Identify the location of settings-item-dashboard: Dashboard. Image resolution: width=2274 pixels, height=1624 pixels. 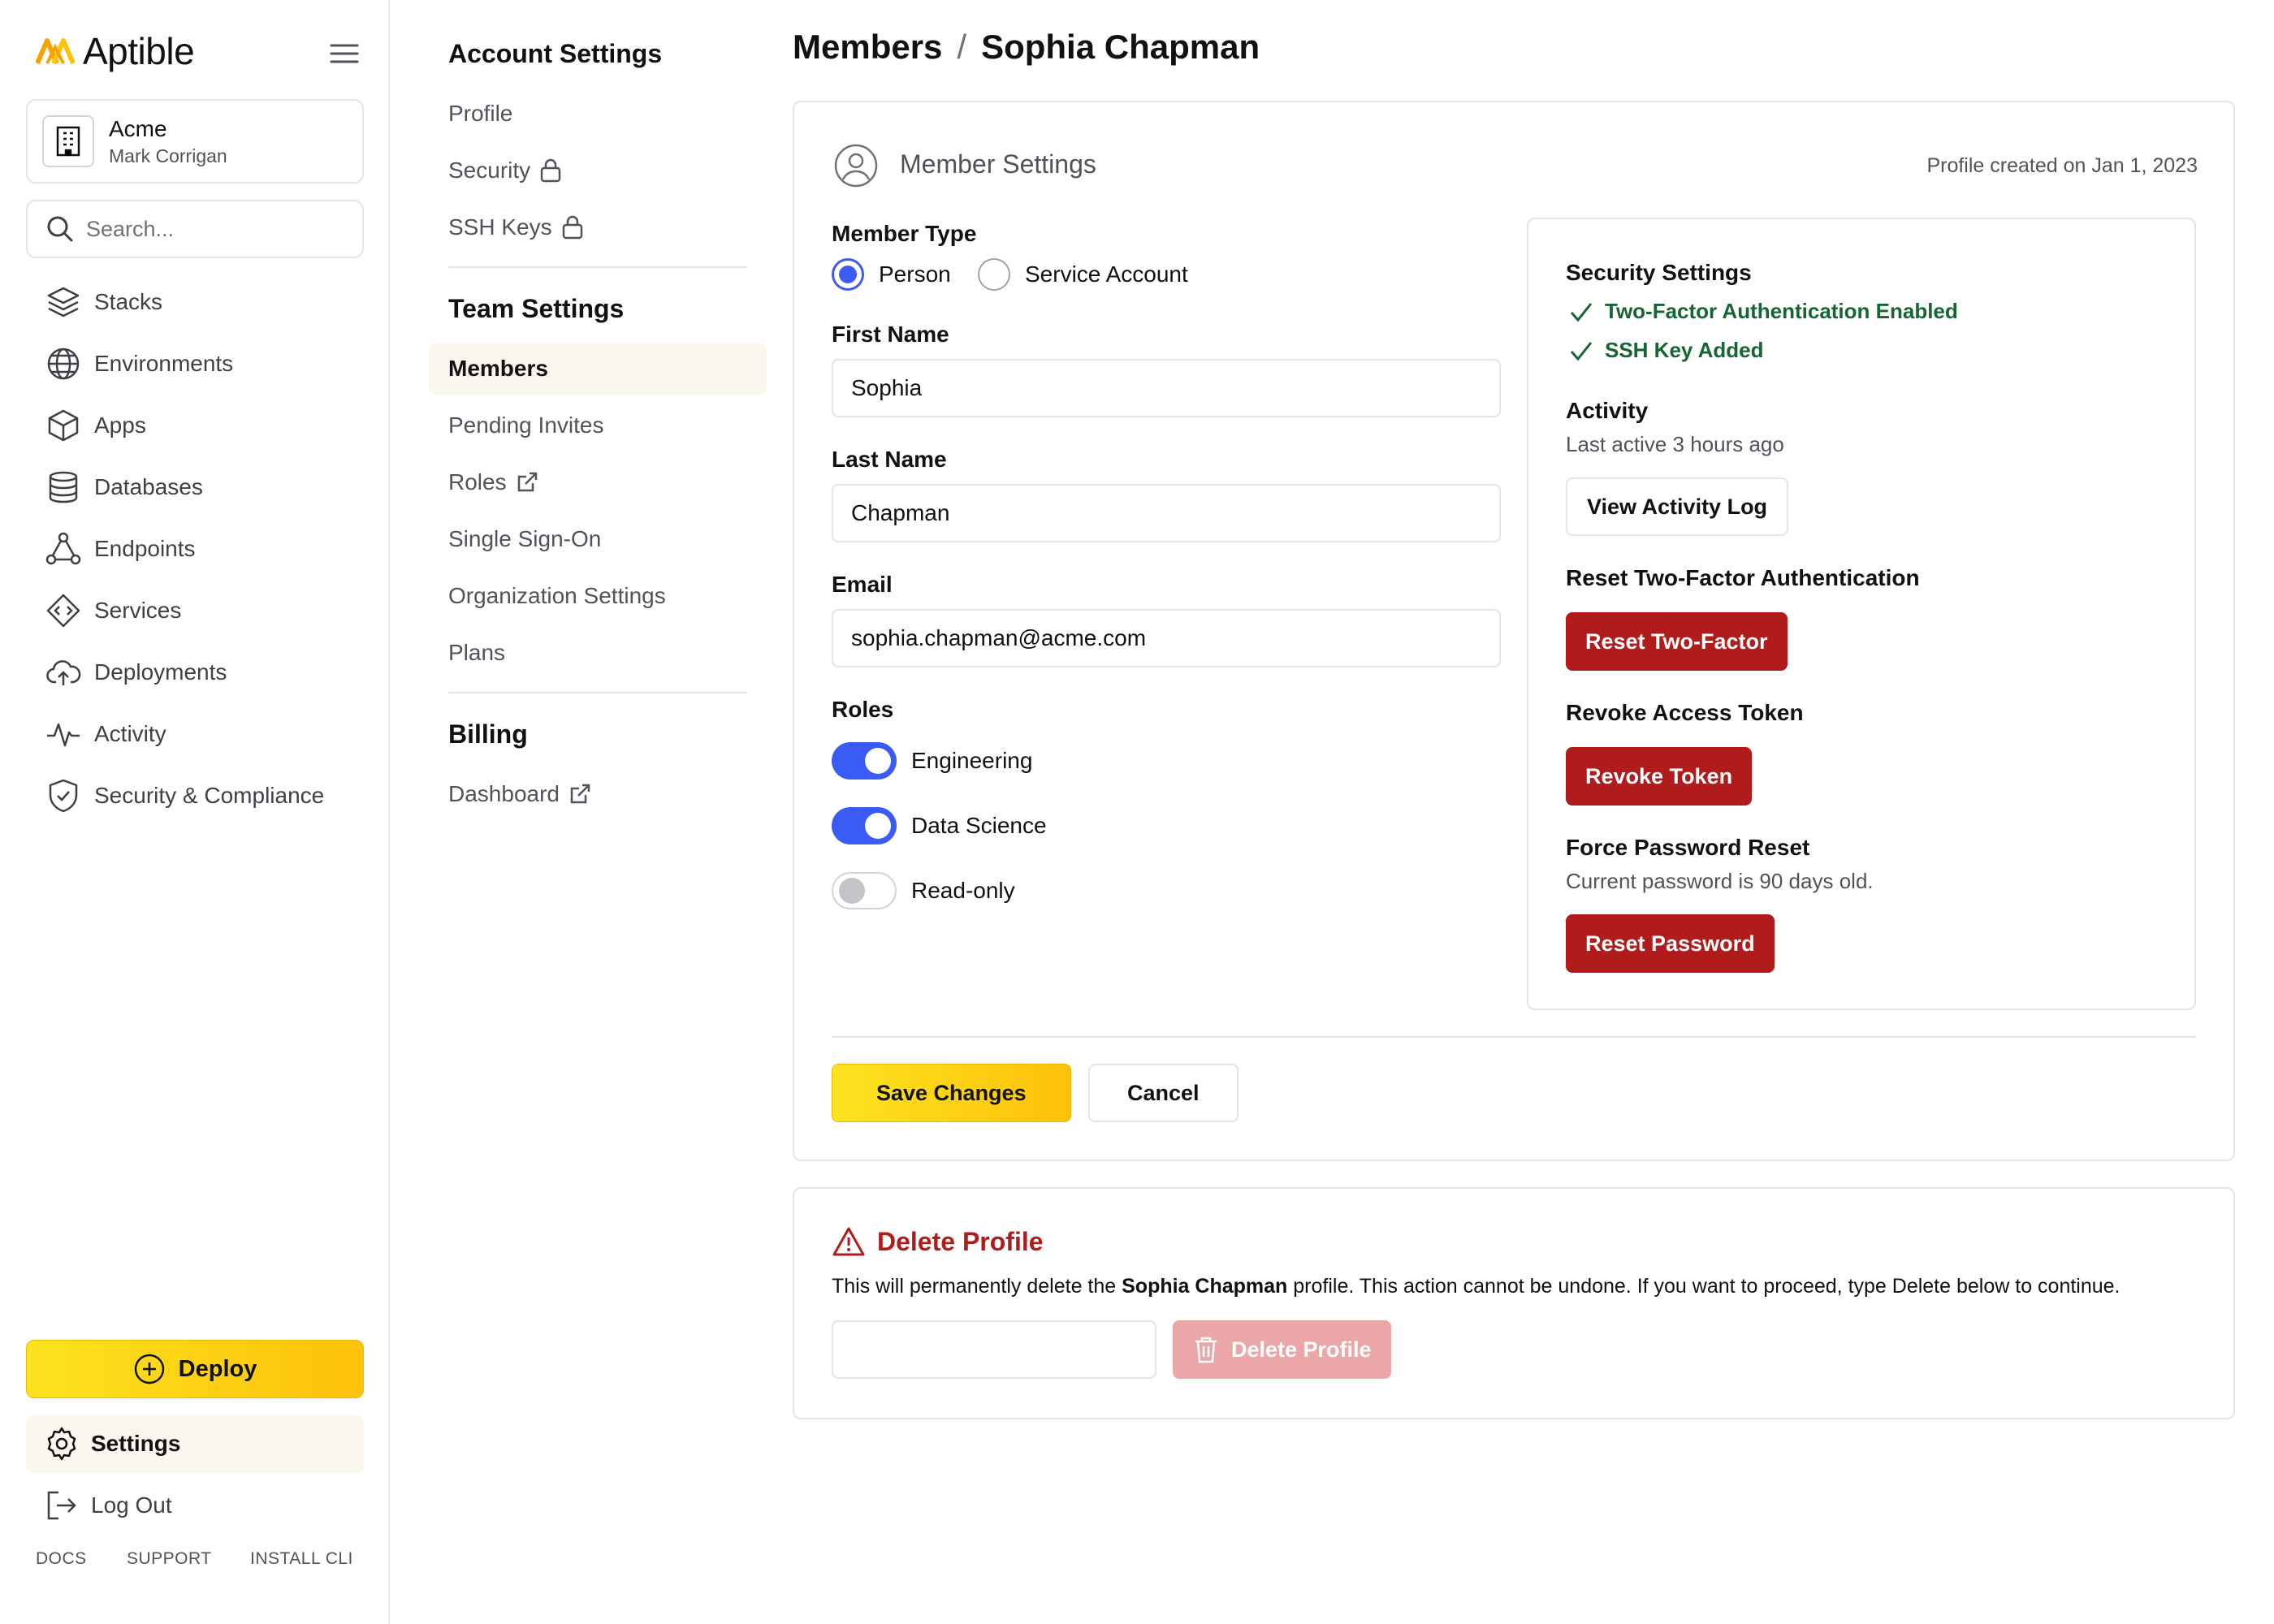
(598, 794).